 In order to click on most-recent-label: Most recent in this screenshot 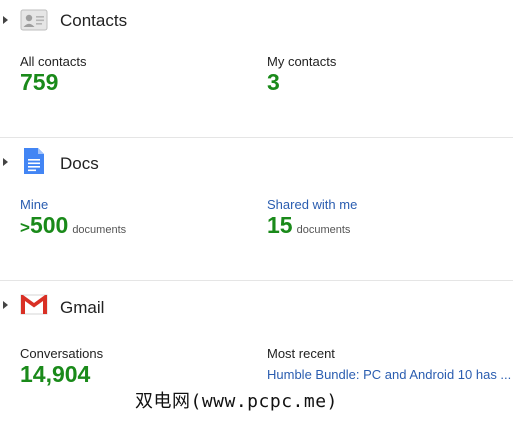, I will do `click(301, 353)`.